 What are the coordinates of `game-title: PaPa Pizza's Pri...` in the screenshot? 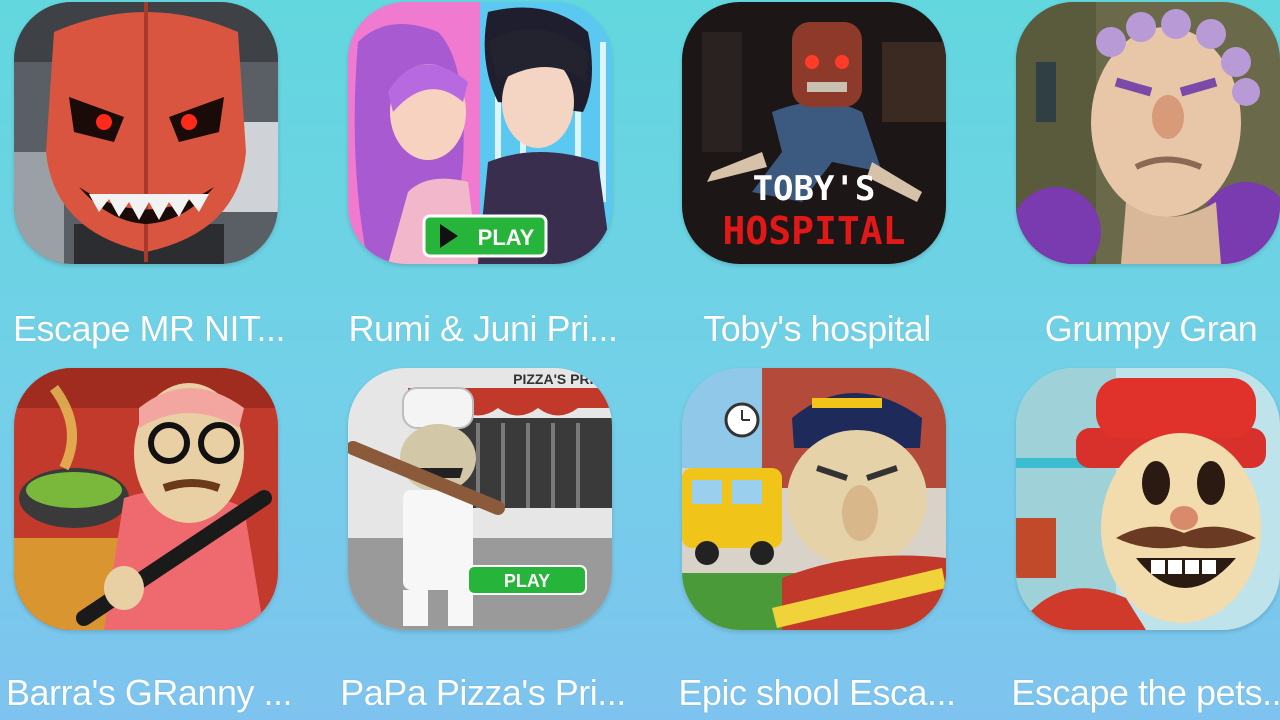 It's located at (483, 693).